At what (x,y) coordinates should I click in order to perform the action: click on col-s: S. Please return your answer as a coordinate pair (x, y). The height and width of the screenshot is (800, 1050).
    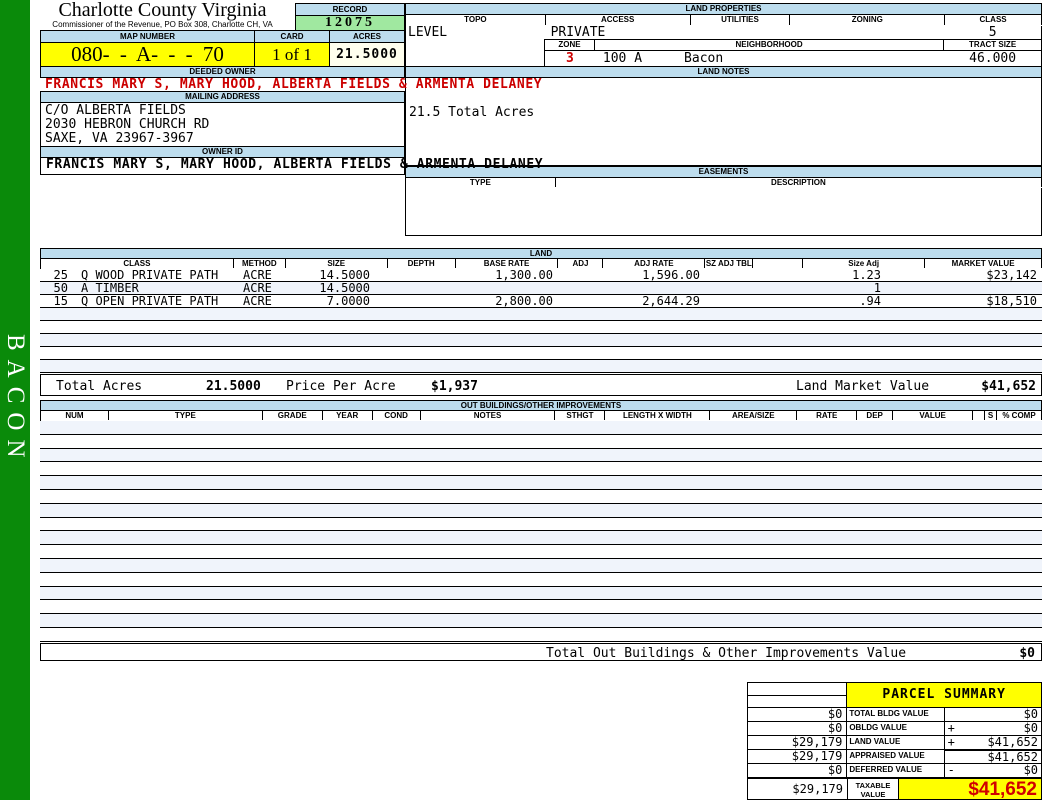
    Looking at the image, I should click on (991, 415).